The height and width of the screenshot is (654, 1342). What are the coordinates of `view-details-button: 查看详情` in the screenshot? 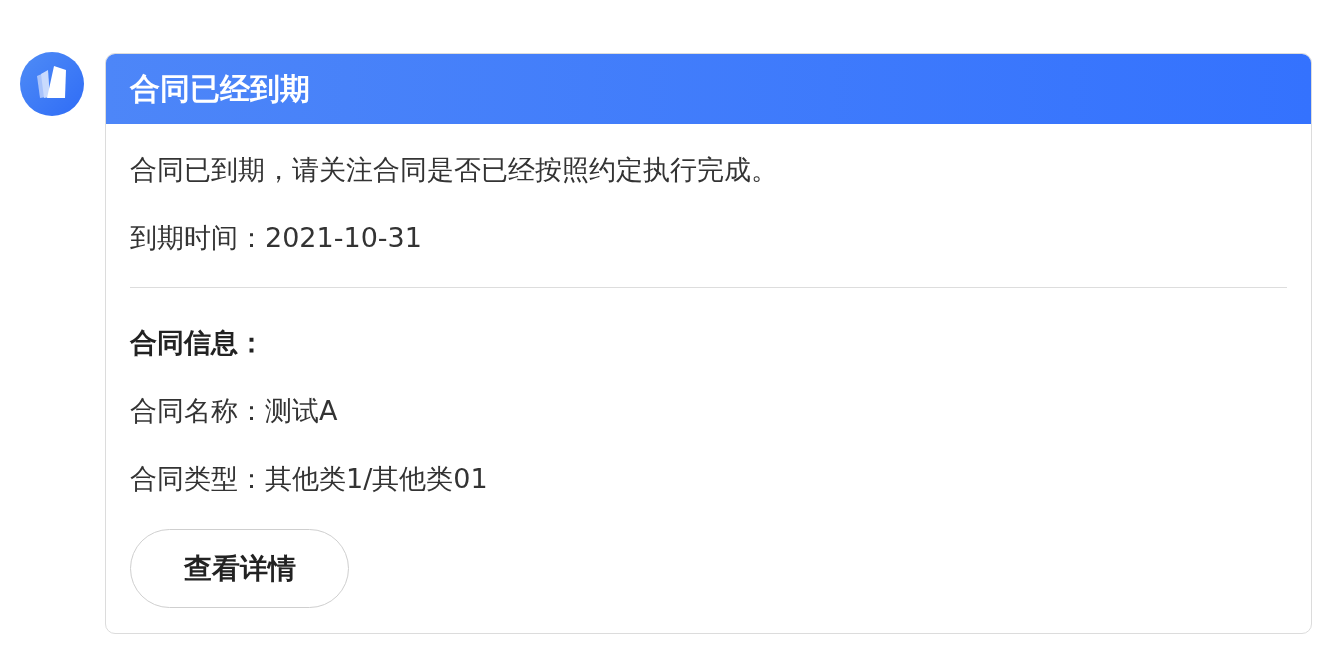 It's located at (239, 568).